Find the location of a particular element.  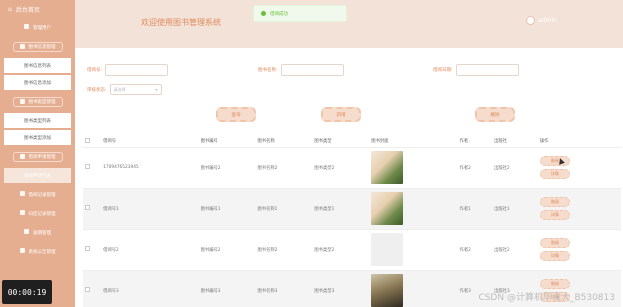

cell-publisher: 出版社2 is located at coordinates (515, 168).